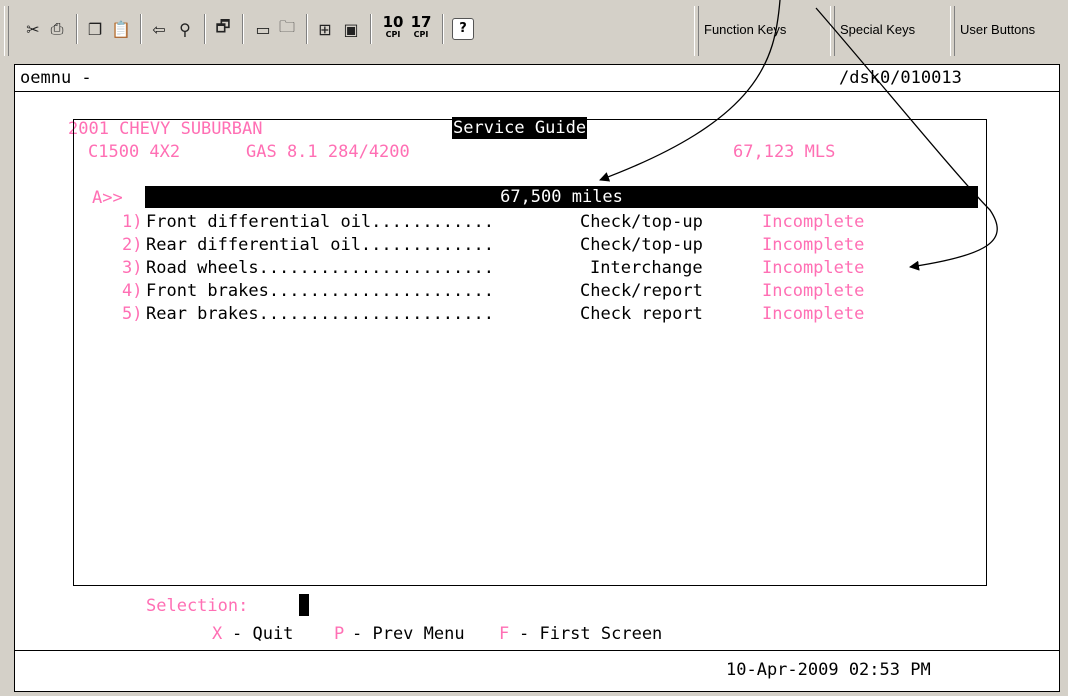 This screenshot has height=696, width=1068. I want to click on date-time: 10-Apr-2009 02:53 PM, so click(828, 670).